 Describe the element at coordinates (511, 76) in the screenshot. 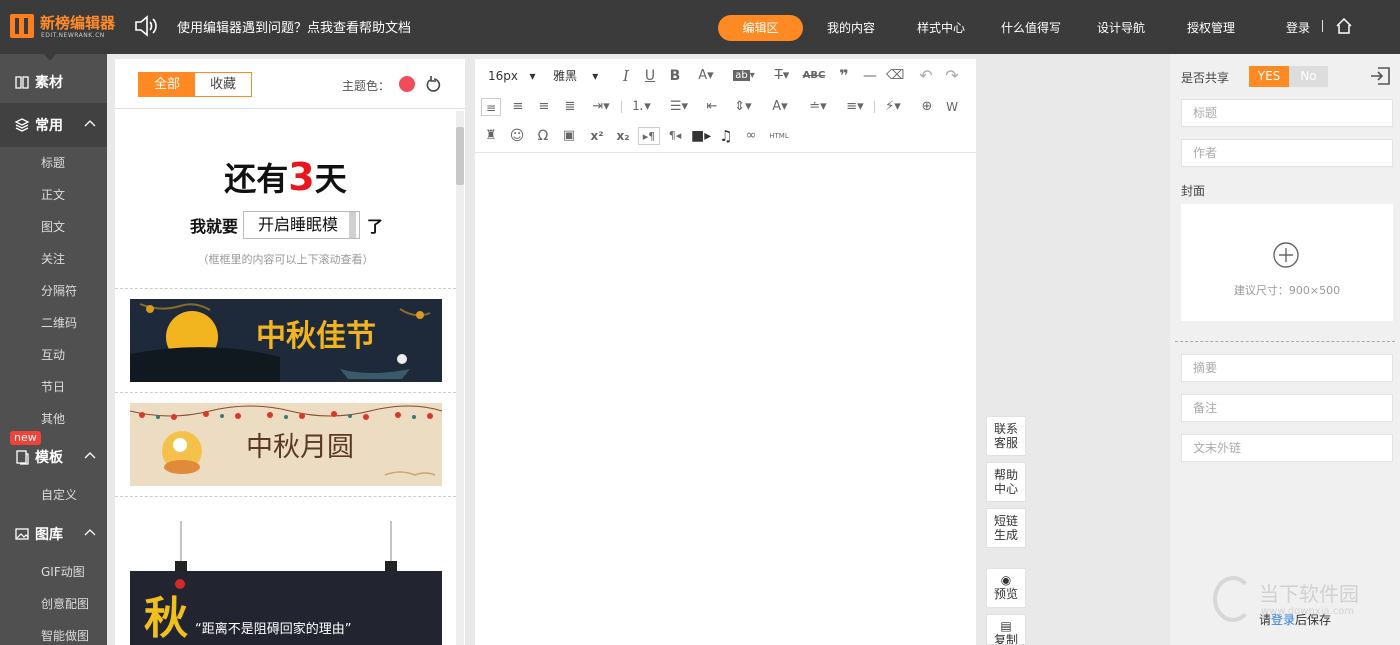

I see `font-size-select: 16px ▾` at that location.